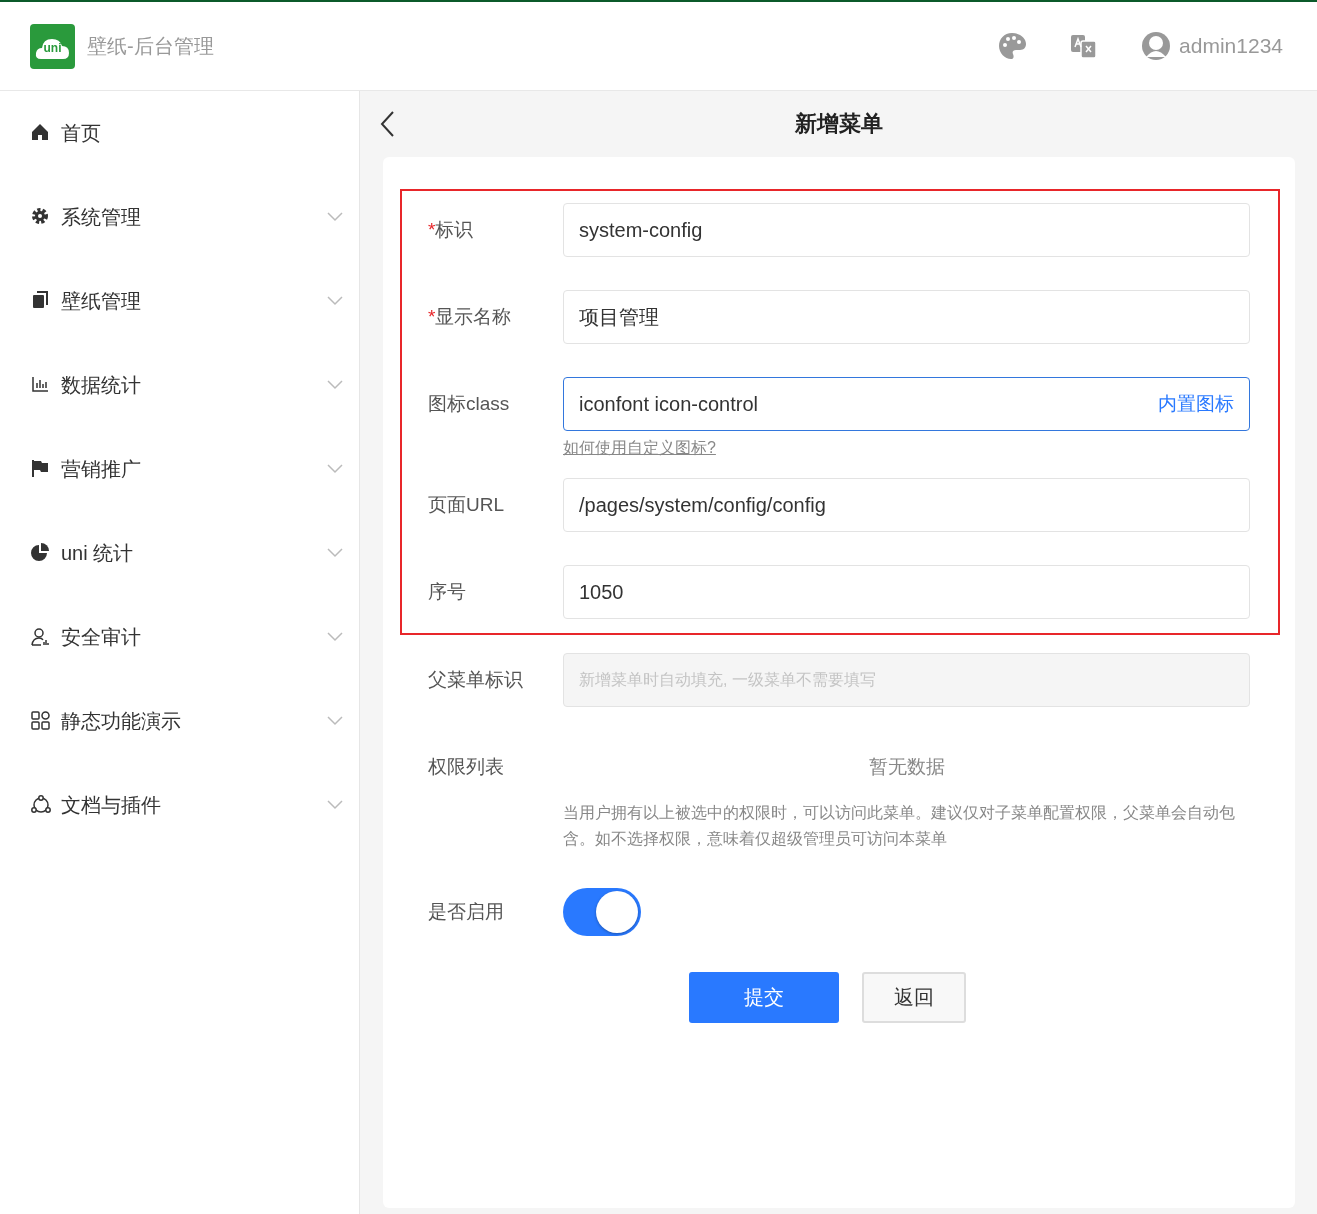 Image resolution: width=1317 pixels, height=1214 pixels. Describe the element at coordinates (906, 230) in the screenshot. I see `input-field: system-config` at that location.